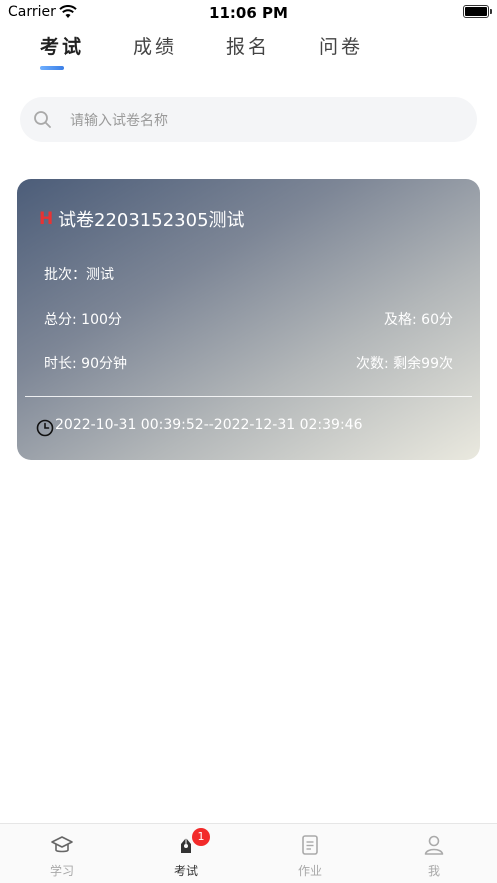 The image size is (497, 883). I want to click on card-divider, so click(248, 396).